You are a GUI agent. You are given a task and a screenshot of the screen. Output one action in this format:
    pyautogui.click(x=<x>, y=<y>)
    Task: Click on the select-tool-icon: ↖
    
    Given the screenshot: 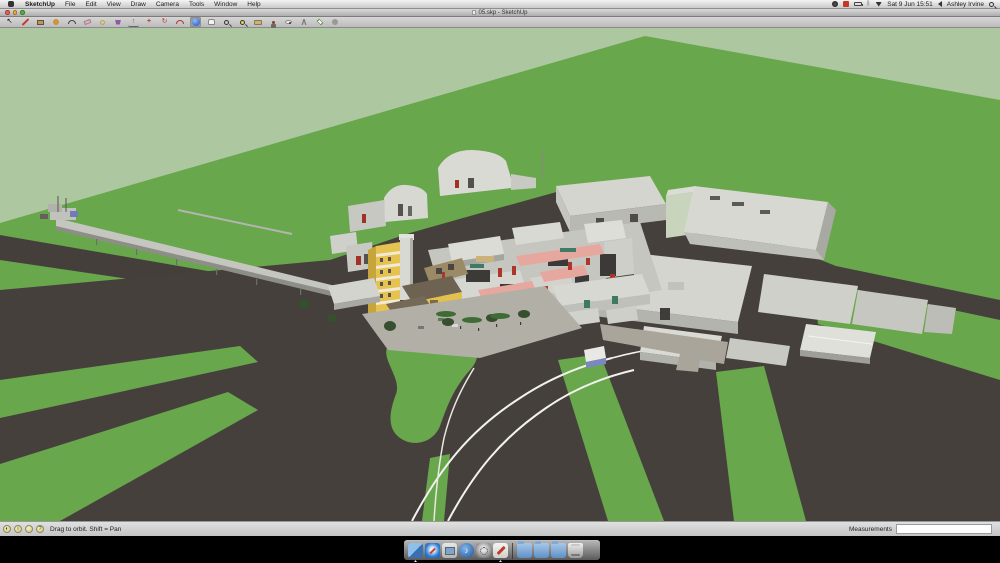 What is the action you would take?
    pyautogui.click(x=9, y=22)
    